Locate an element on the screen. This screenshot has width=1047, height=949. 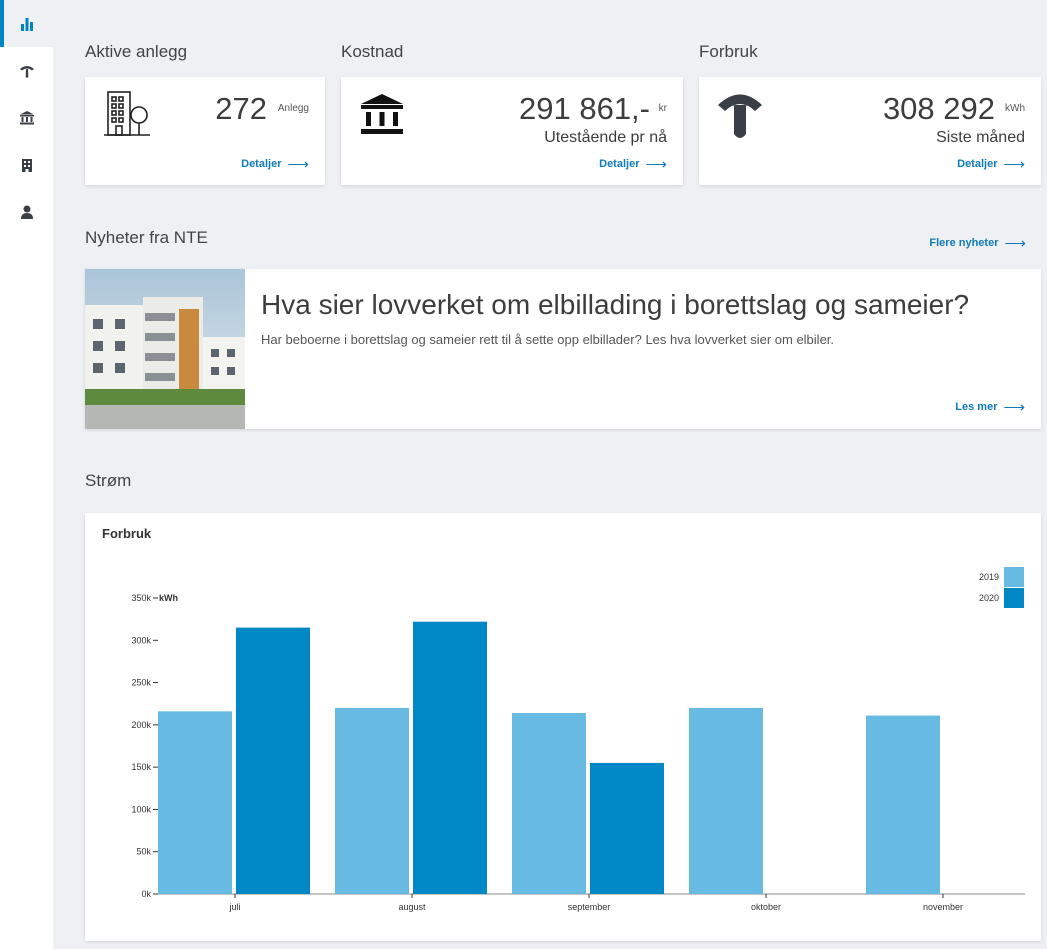
x-tick-label: september is located at coordinates (589, 907).